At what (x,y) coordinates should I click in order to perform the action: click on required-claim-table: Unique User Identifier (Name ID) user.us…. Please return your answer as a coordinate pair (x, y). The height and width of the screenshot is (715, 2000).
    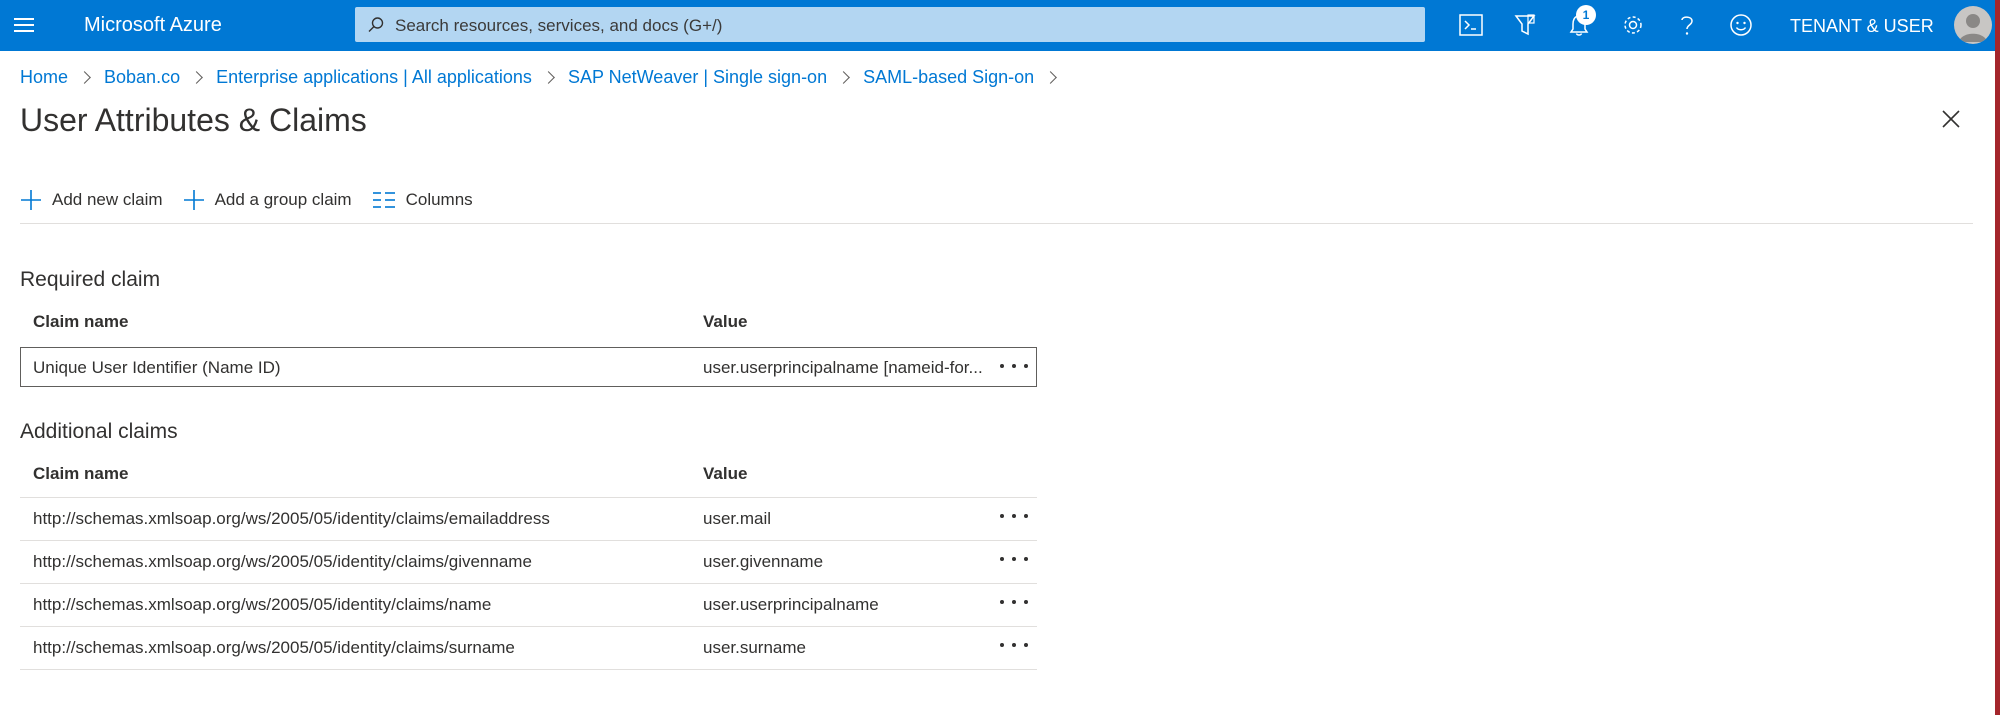
    Looking at the image, I should click on (528, 367).